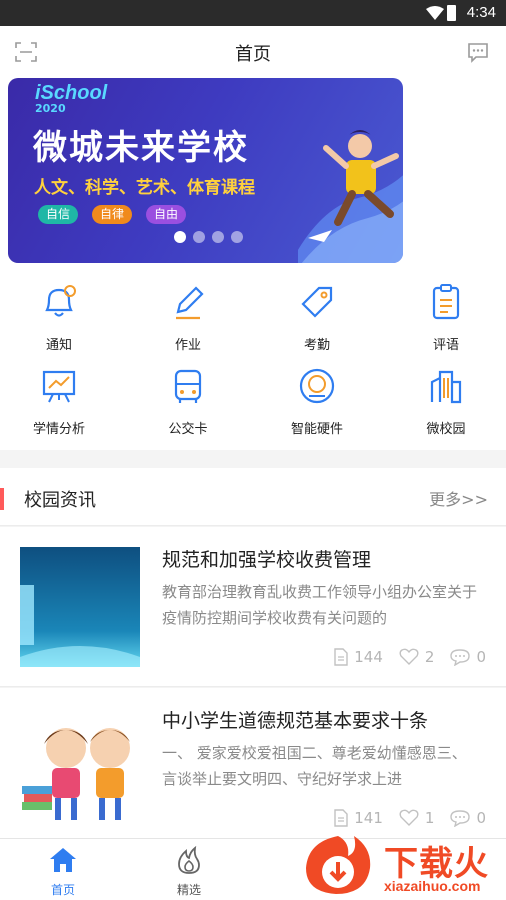 The image size is (506, 900). I want to click on news-summary: 一、 爱家爱校爱祖国二、尊老爱幼懂感恩三、言谈举止要文明四、守纪好学求上进, so click(314, 766).